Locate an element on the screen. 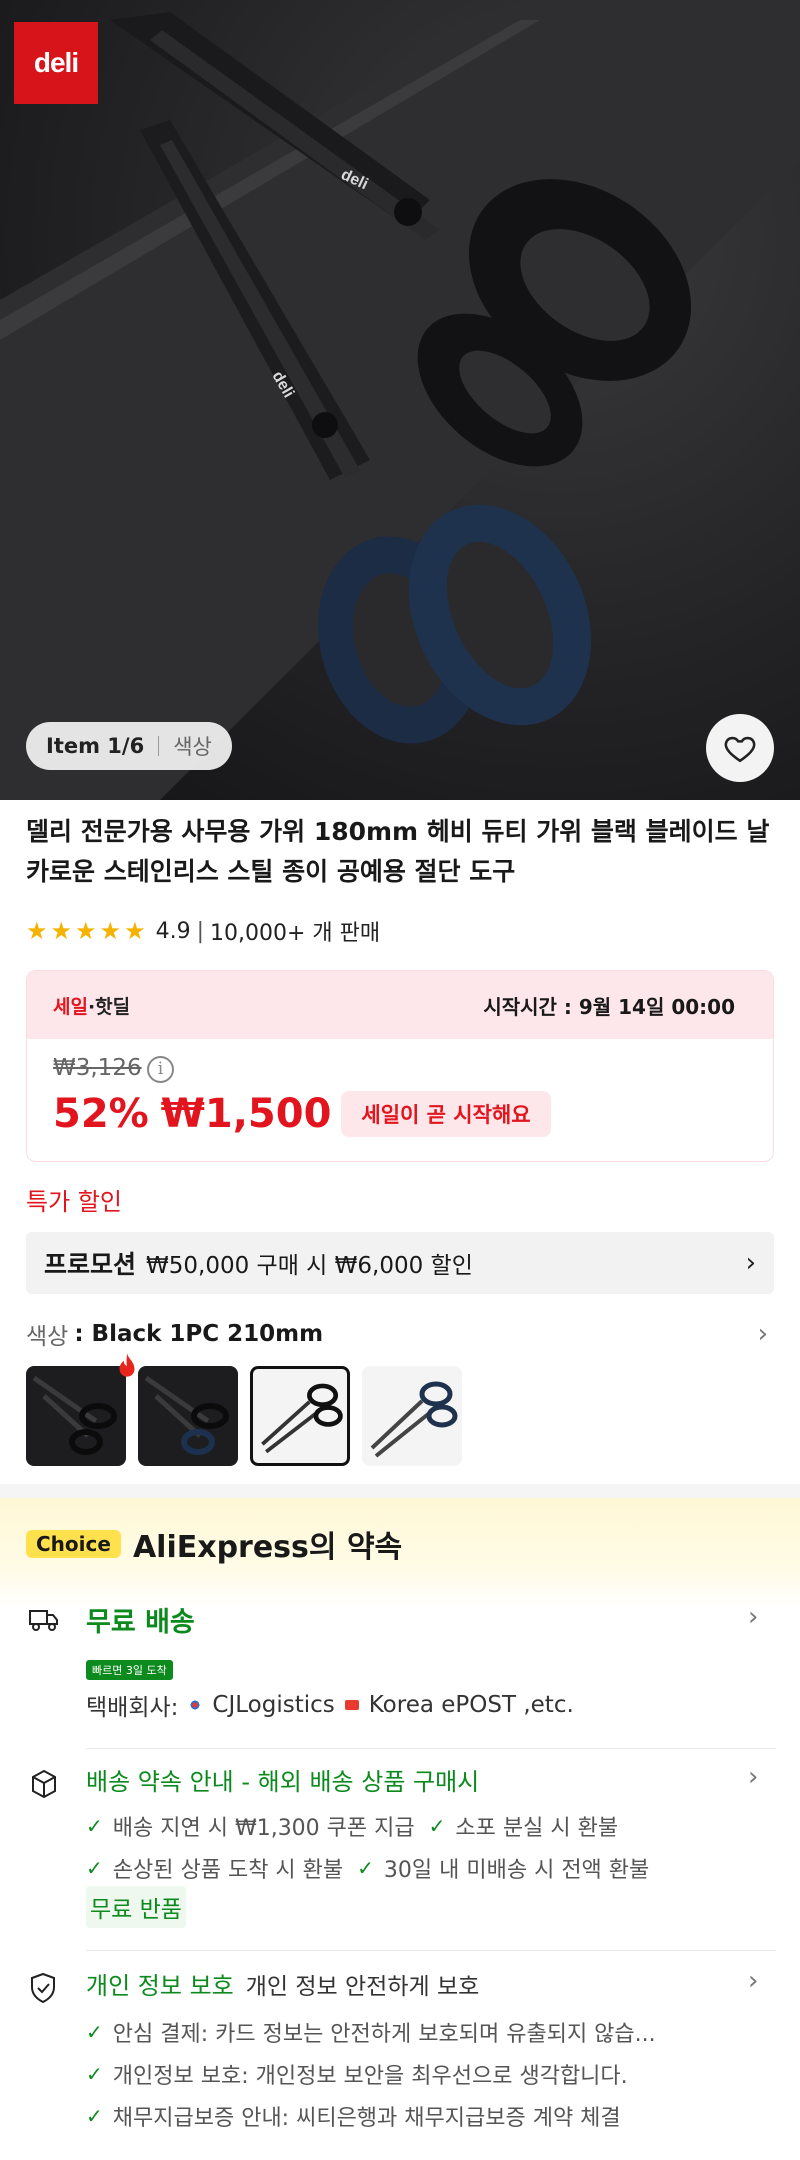 This screenshot has height=2160, width=800. choice-badge: Choice is located at coordinates (73, 1544).